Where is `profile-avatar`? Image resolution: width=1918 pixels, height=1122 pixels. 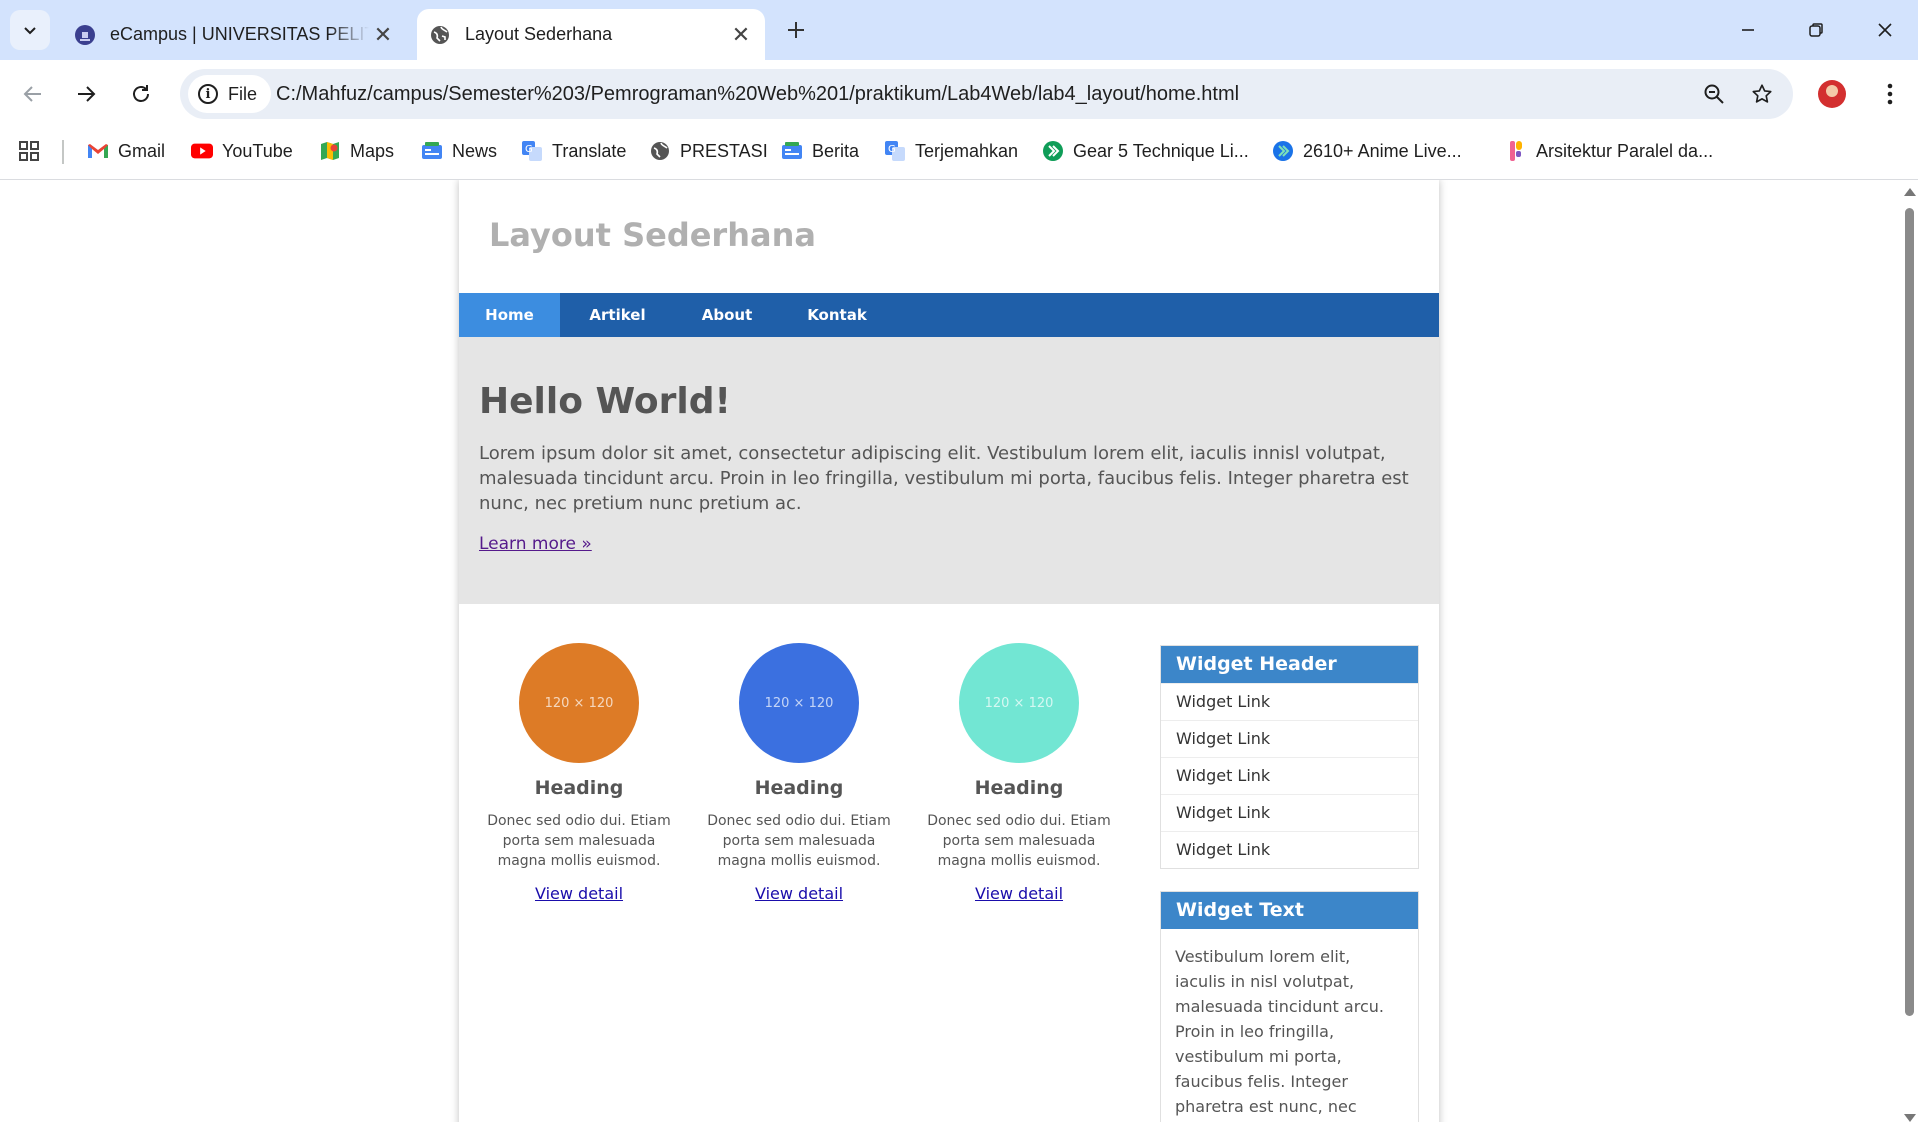
profile-avatar is located at coordinates (1832, 94).